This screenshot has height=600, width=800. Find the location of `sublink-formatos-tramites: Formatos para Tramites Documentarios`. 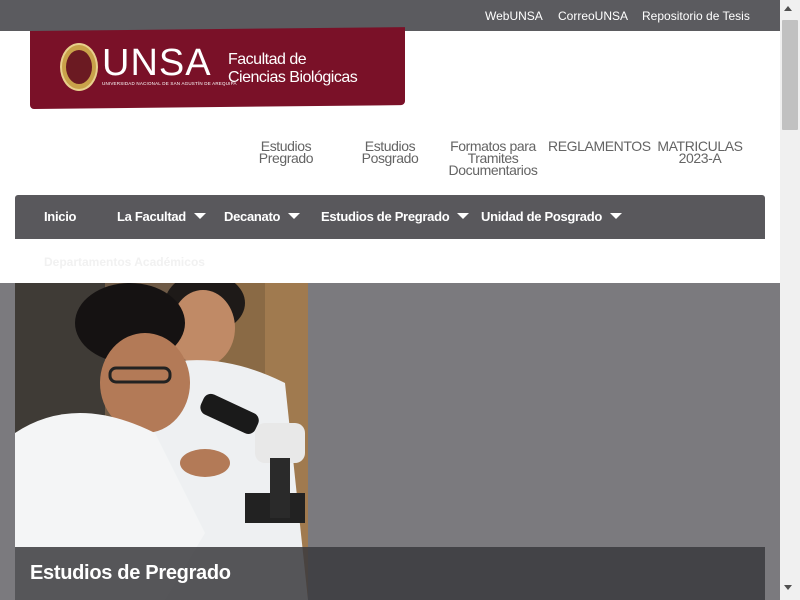

sublink-formatos-tramites: Formatos para Tramites Documentarios is located at coordinates (493, 158).